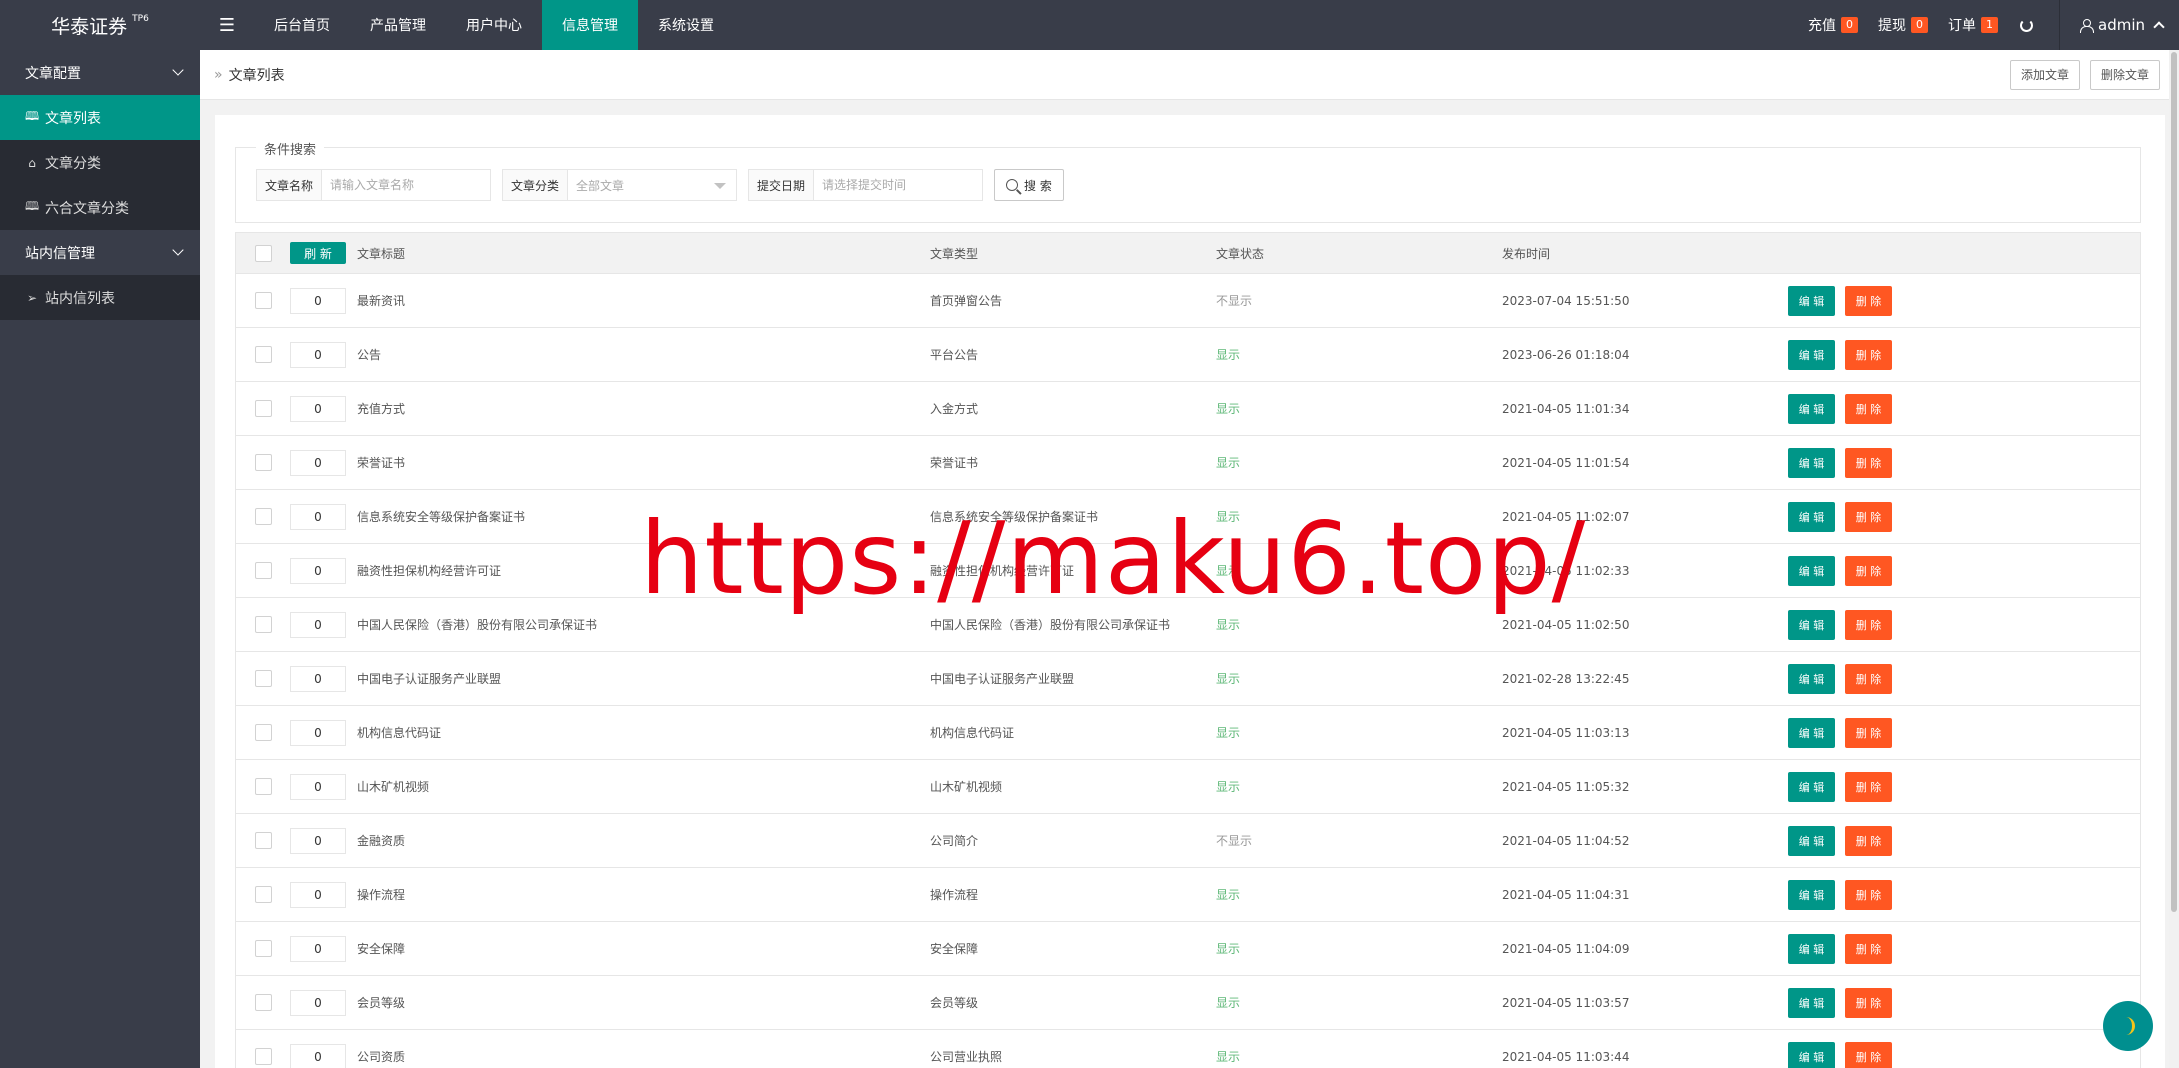 The image size is (2179, 1068). Describe the element at coordinates (257, 75) in the screenshot. I see `breadcrumb-current: 文章列表` at that location.